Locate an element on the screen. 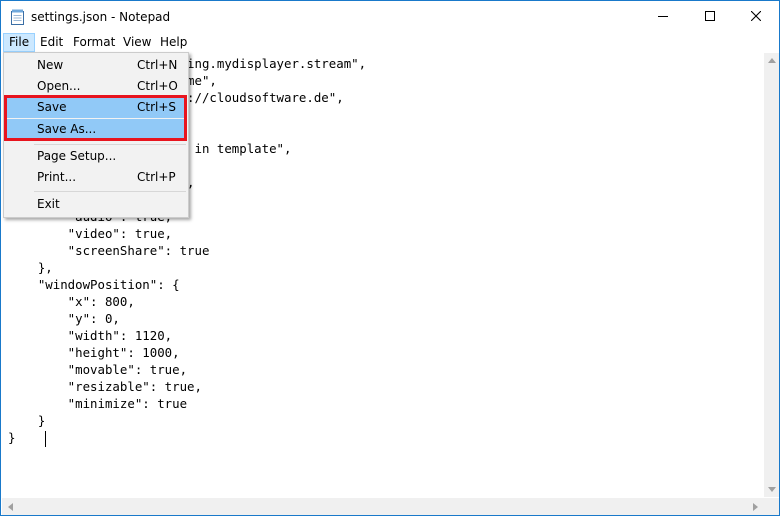  menu-file: File is located at coordinates (19, 42).